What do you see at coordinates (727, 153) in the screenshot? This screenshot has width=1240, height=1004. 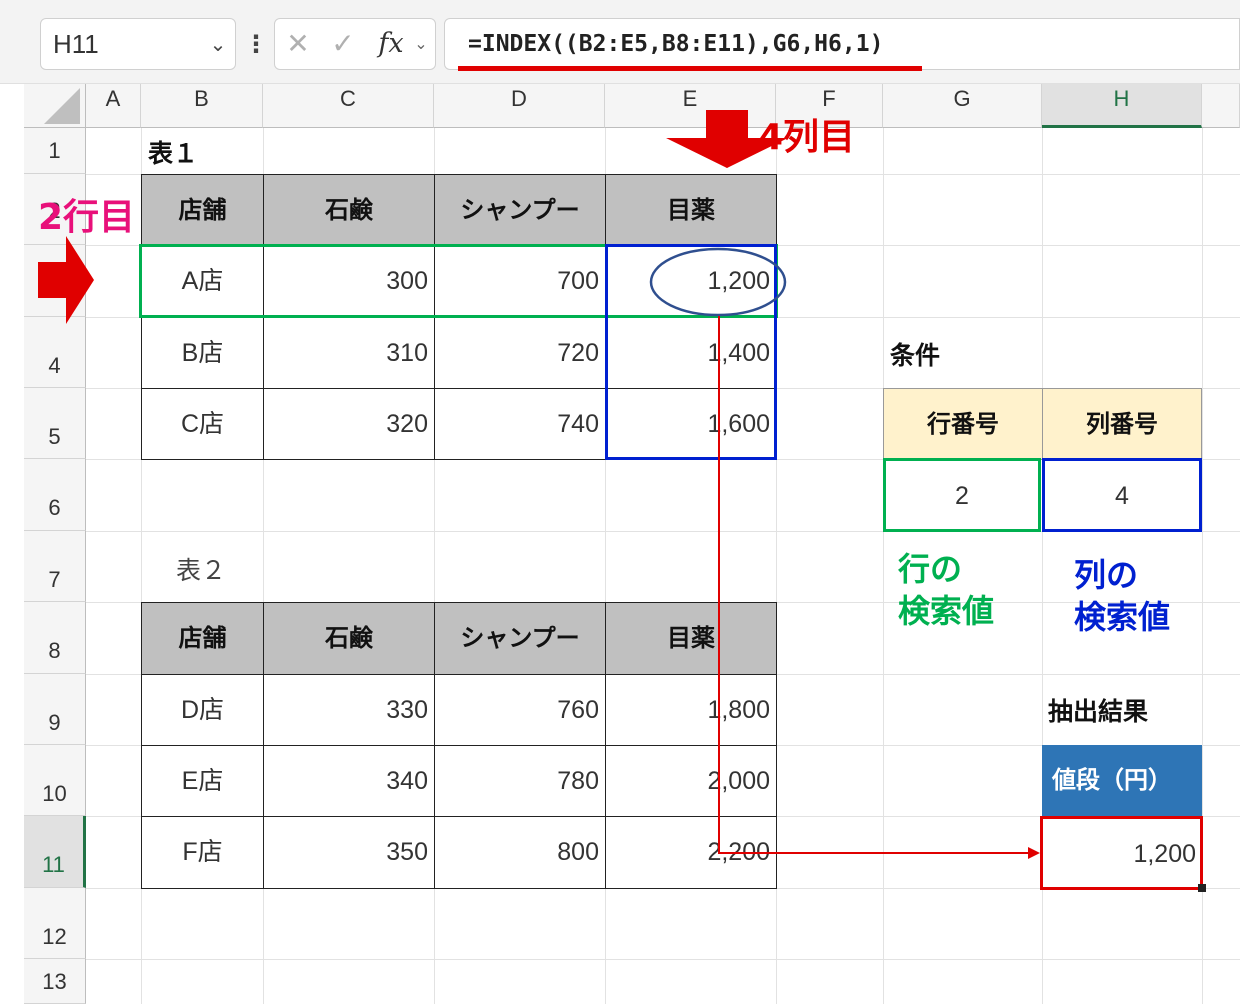 I see `down-arrow-head` at bounding box center [727, 153].